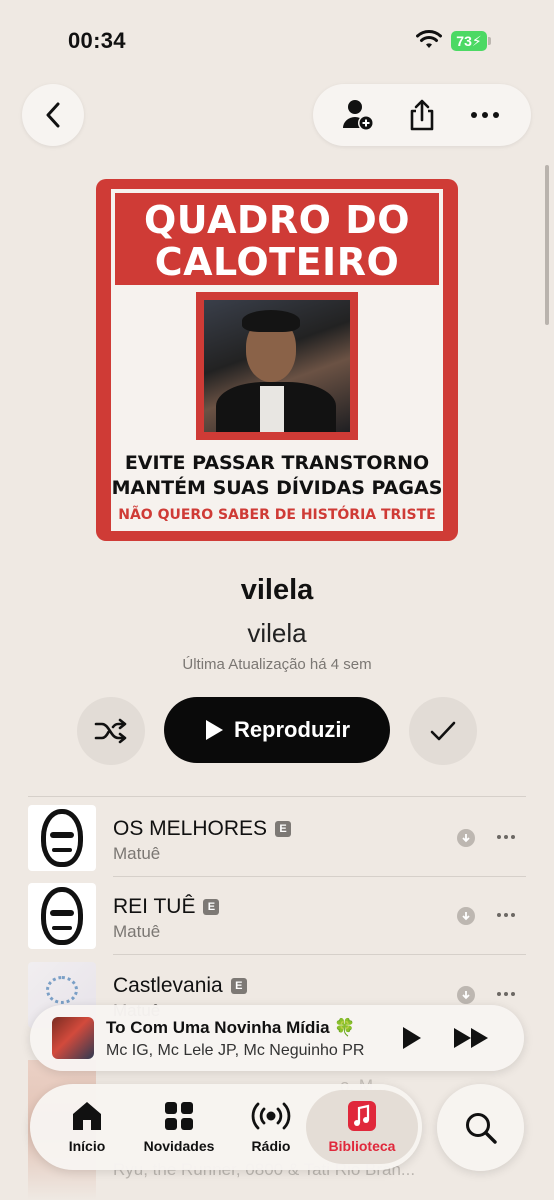 This screenshot has height=1200, width=554. I want to click on photo-shirt, so click(272, 409).